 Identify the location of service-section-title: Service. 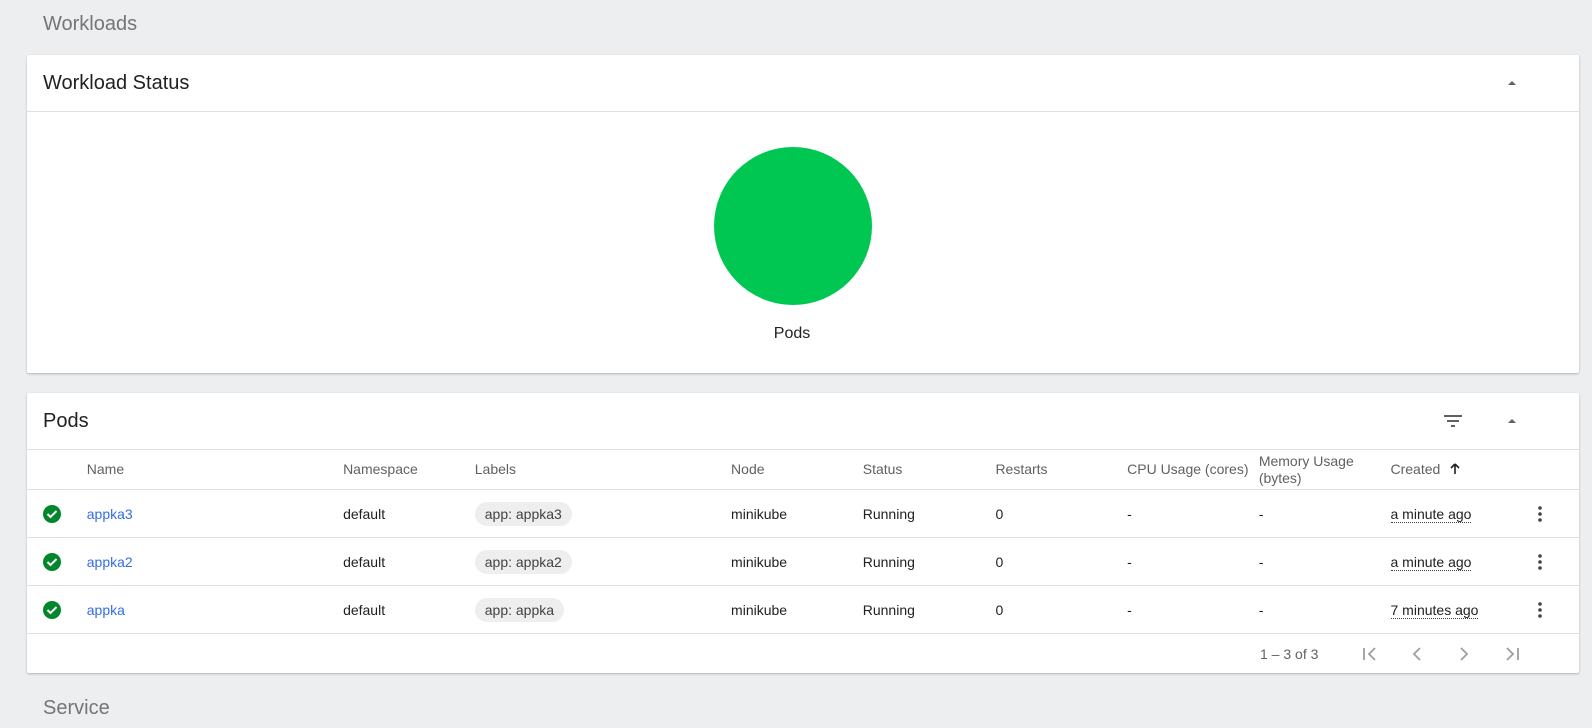
(76, 708).